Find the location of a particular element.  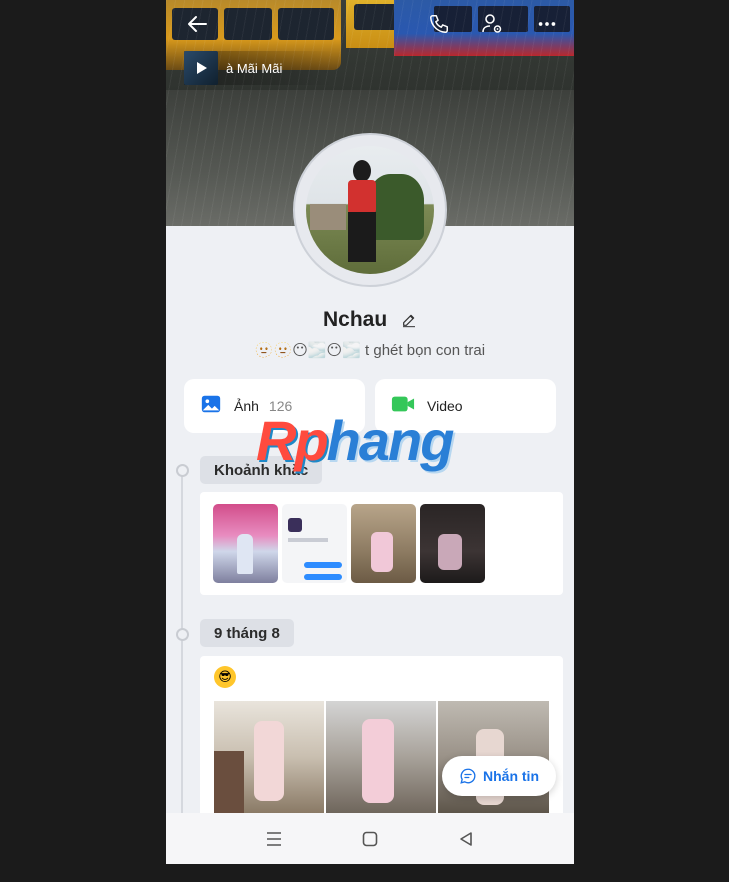

profile-status: 🫥🫥😶🌫️😶🌫️ t ghét bọn con trai is located at coordinates (370, 350).